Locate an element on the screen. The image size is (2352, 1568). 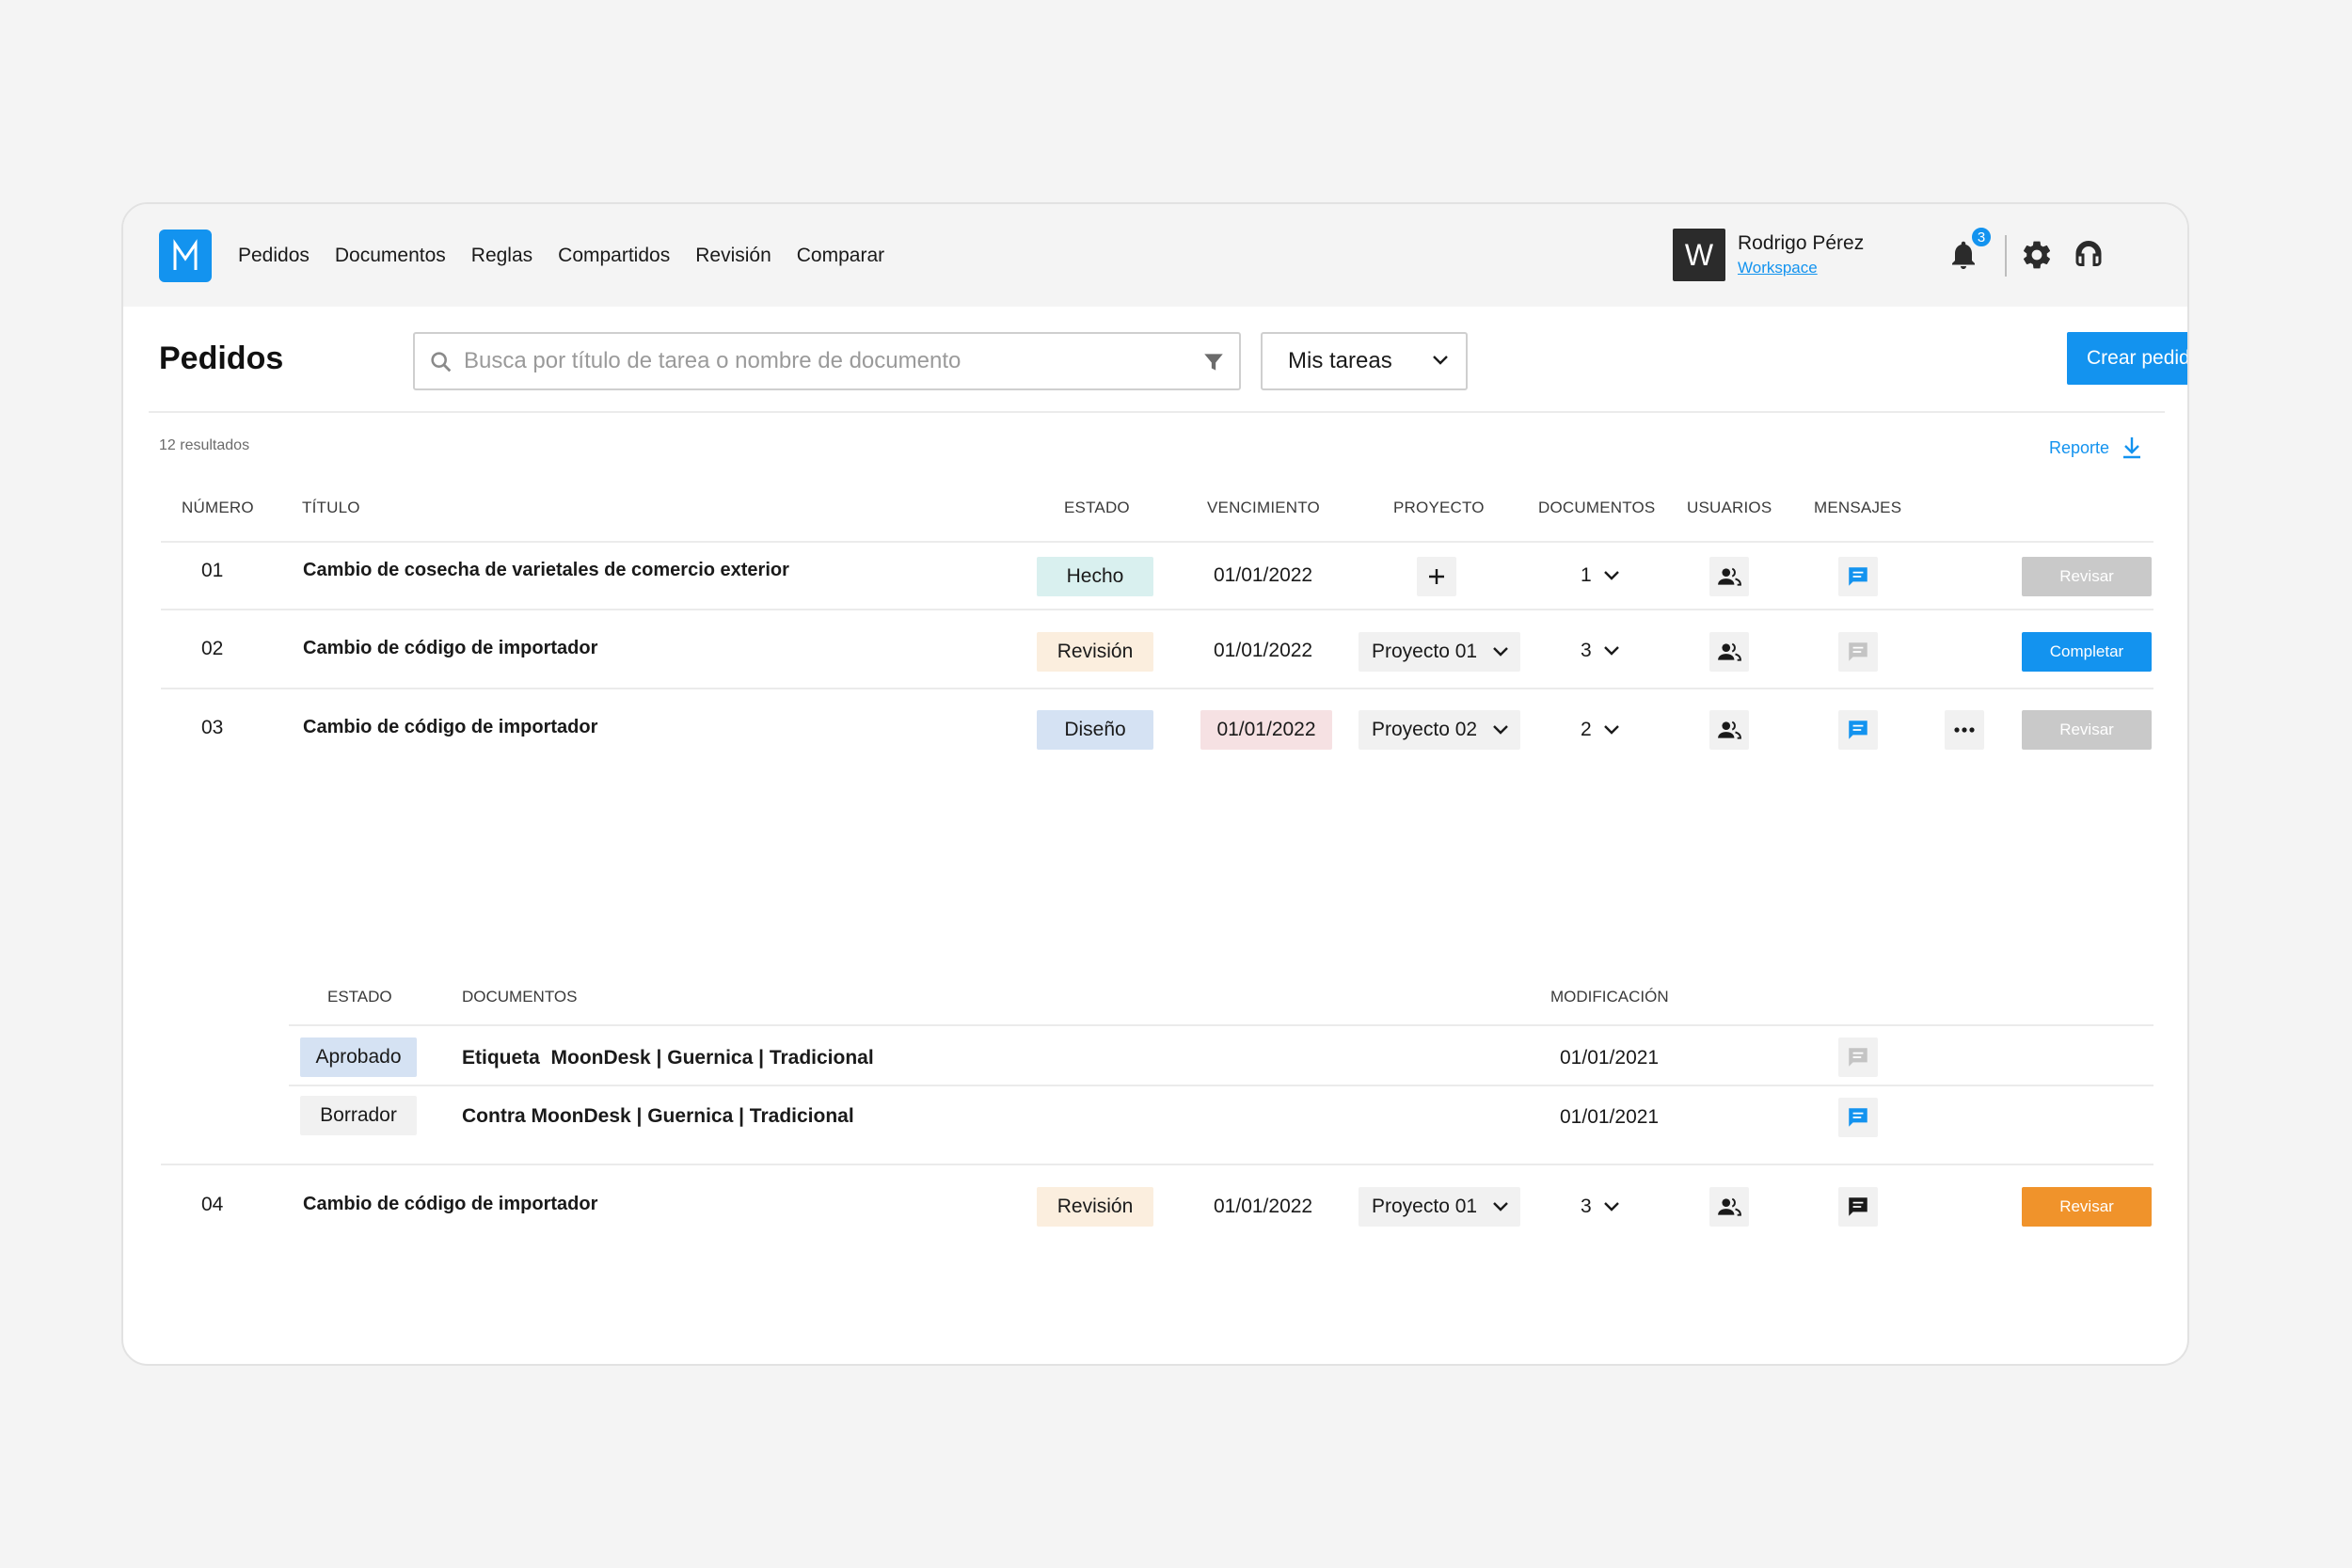
app-logo is located at coordinates (185, 256).